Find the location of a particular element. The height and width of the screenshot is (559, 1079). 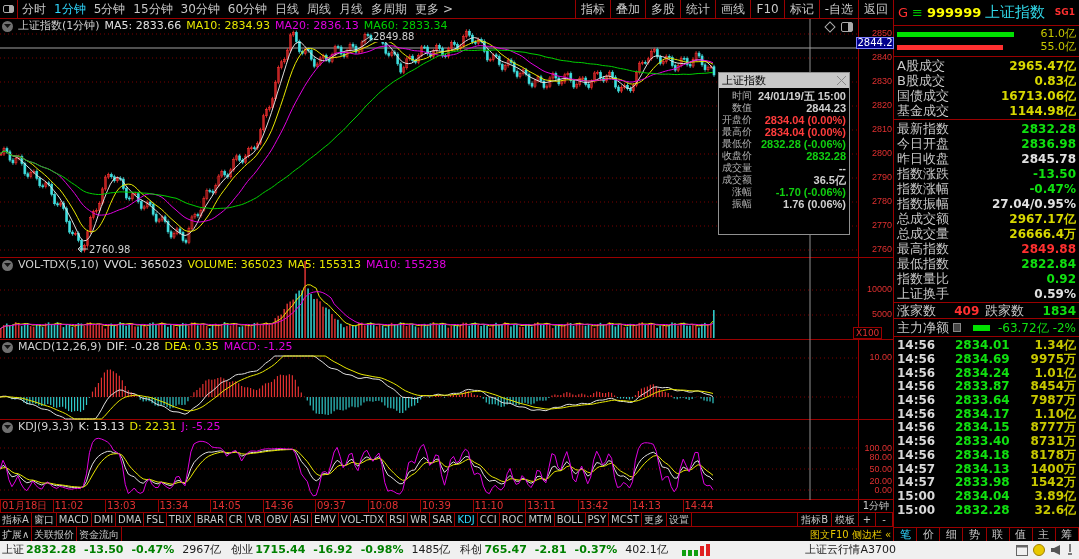

indicator-tab: RSI is located at coordinates (398, 519).